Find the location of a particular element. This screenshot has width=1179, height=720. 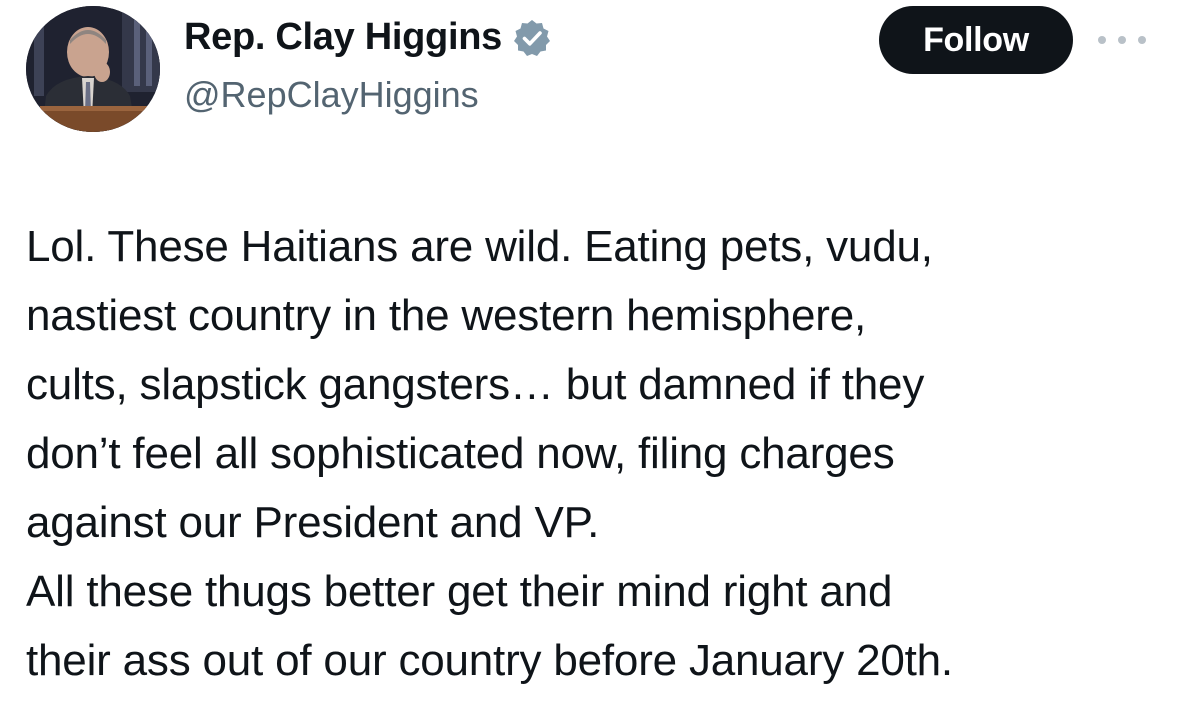

author-display-name: Rep. Clay Higgins is located at coordinates (343, 37).